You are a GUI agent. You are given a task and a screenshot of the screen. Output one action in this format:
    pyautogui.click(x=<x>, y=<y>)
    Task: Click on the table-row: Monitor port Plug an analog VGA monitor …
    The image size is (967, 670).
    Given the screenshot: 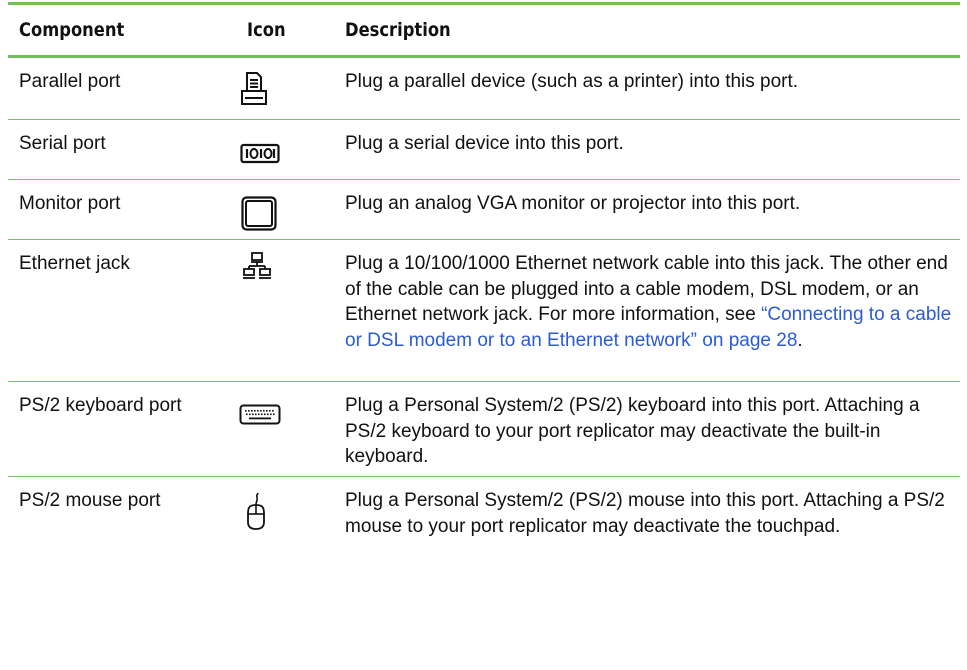 What is the action you would take?
    pyautogui.click(x=484, y=210)
    